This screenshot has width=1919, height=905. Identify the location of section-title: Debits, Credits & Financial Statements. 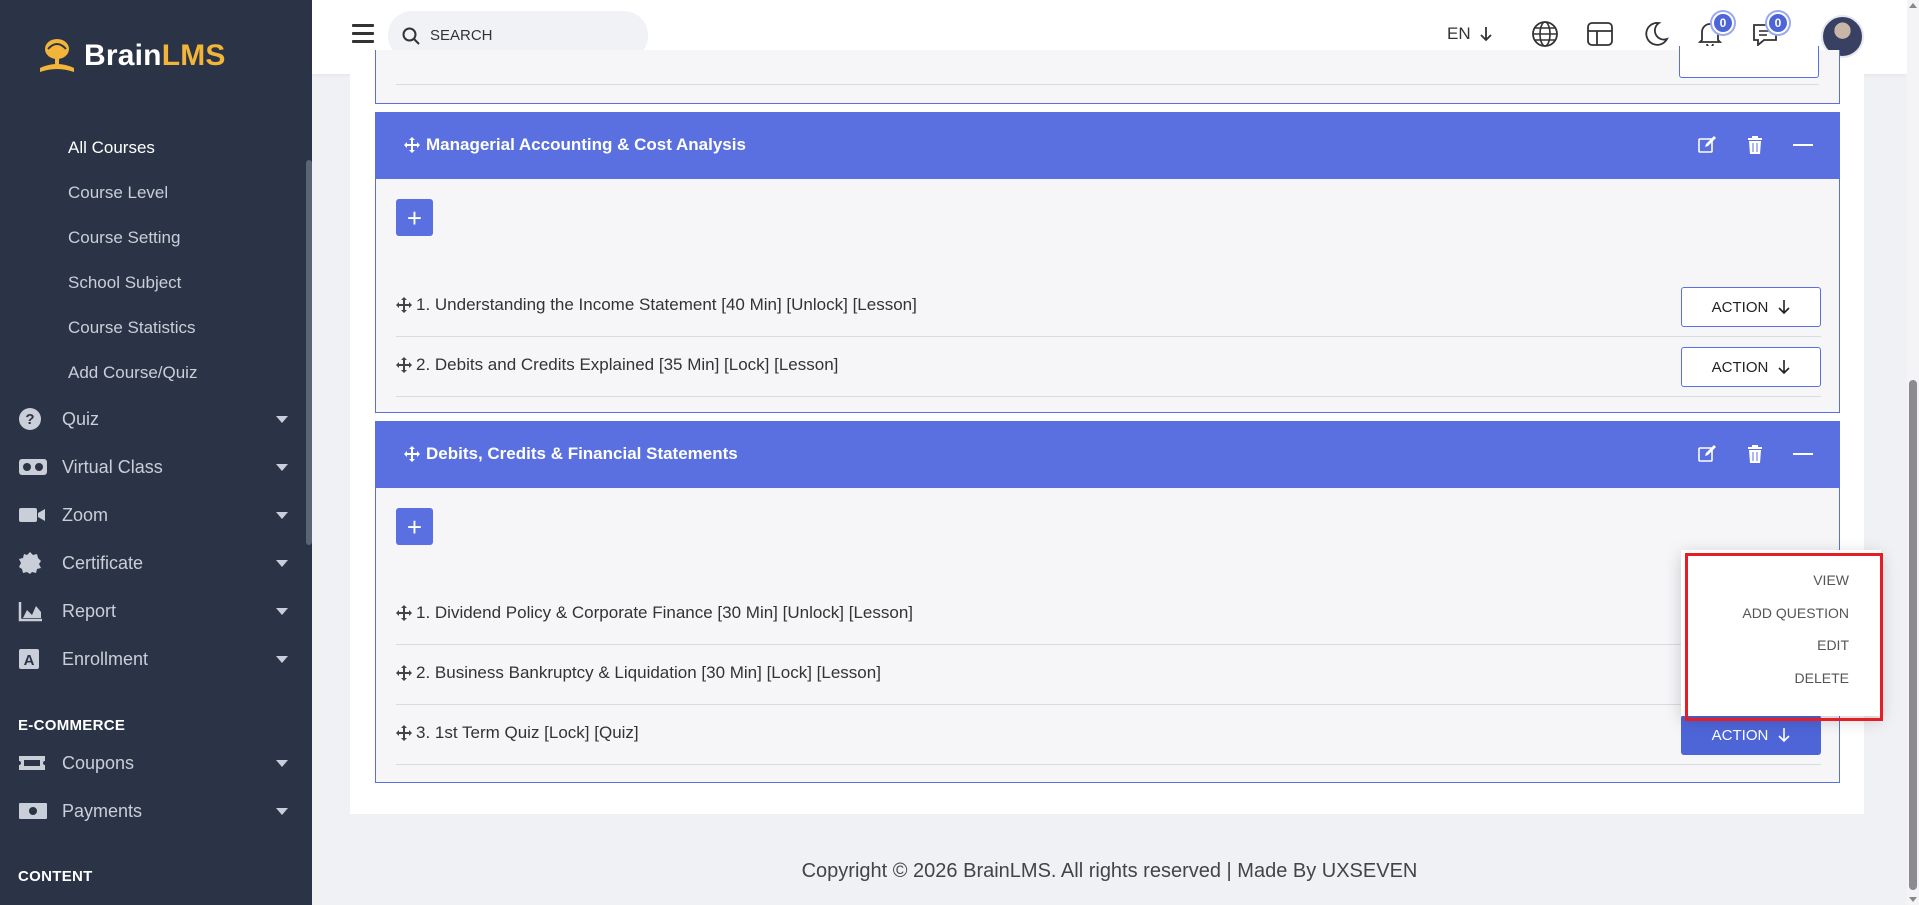
(582, 453).